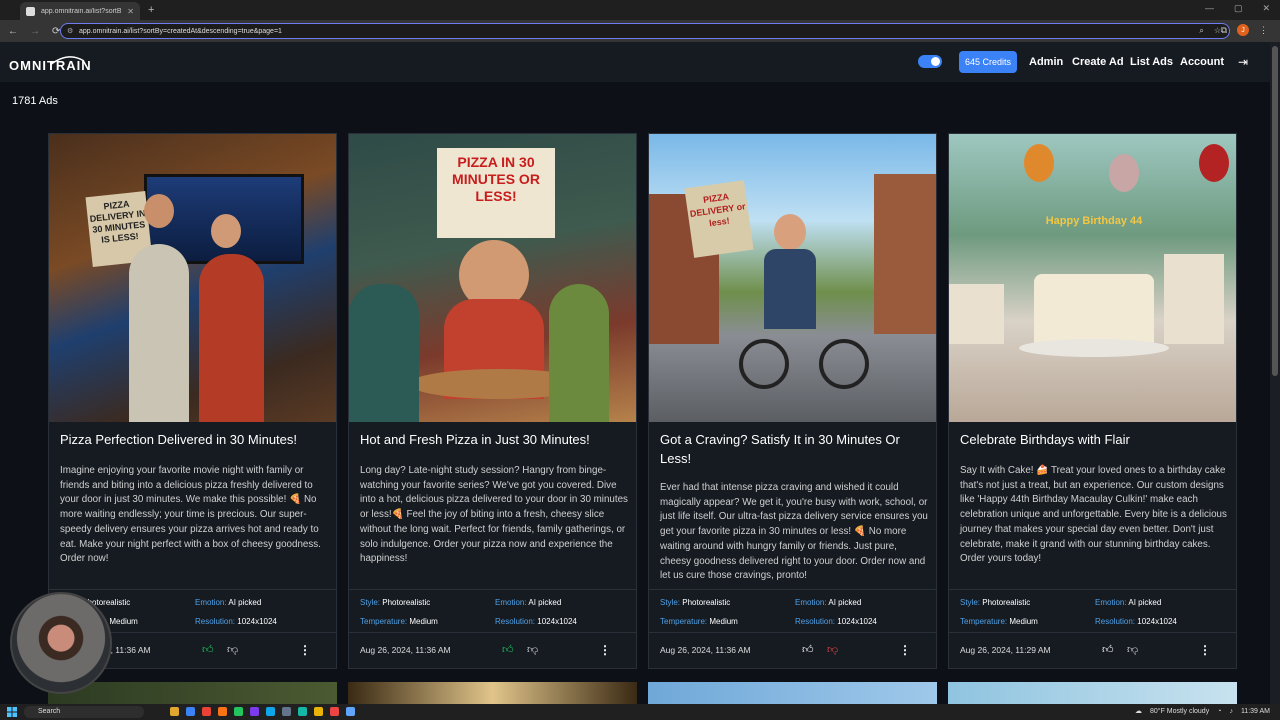 Image resolution: width=1280 pixels, height=720 pixels. I want to click on new-tab-icon: +, so click(151, 10).